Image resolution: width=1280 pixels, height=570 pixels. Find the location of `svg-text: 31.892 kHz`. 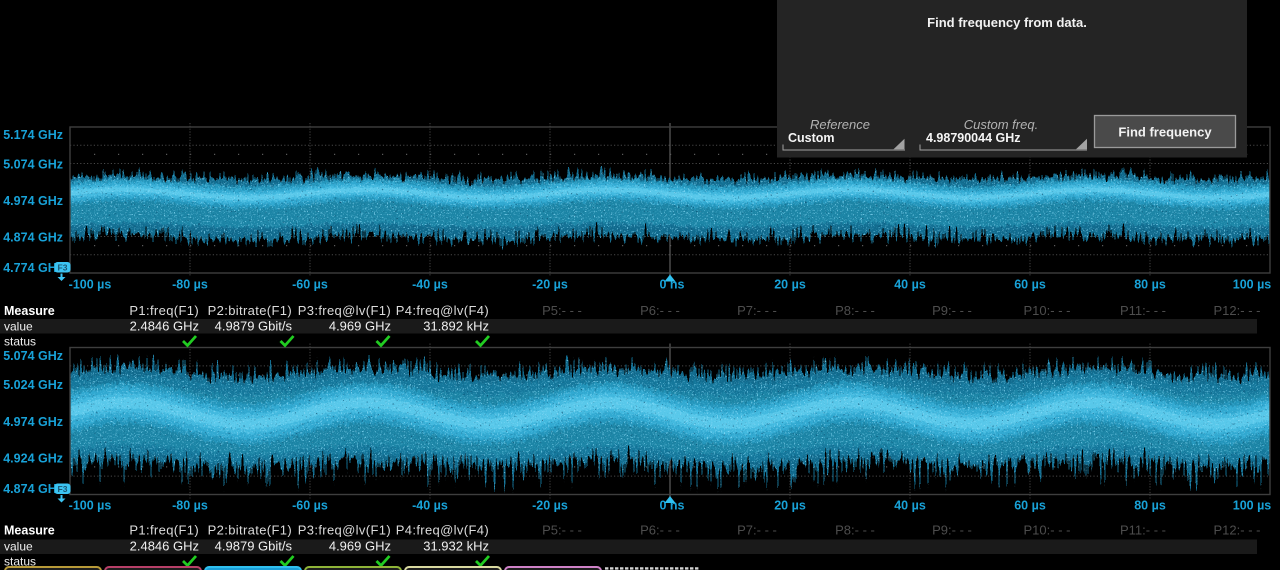

svg-text: 31.892 kHz is located at coordinates (456, 326).